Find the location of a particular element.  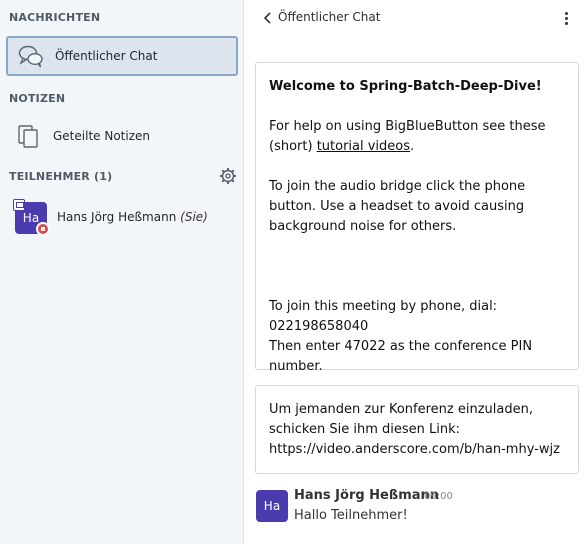

participant-name-text: Hans Jörg Heßmann is located at coordinates (117, 217).